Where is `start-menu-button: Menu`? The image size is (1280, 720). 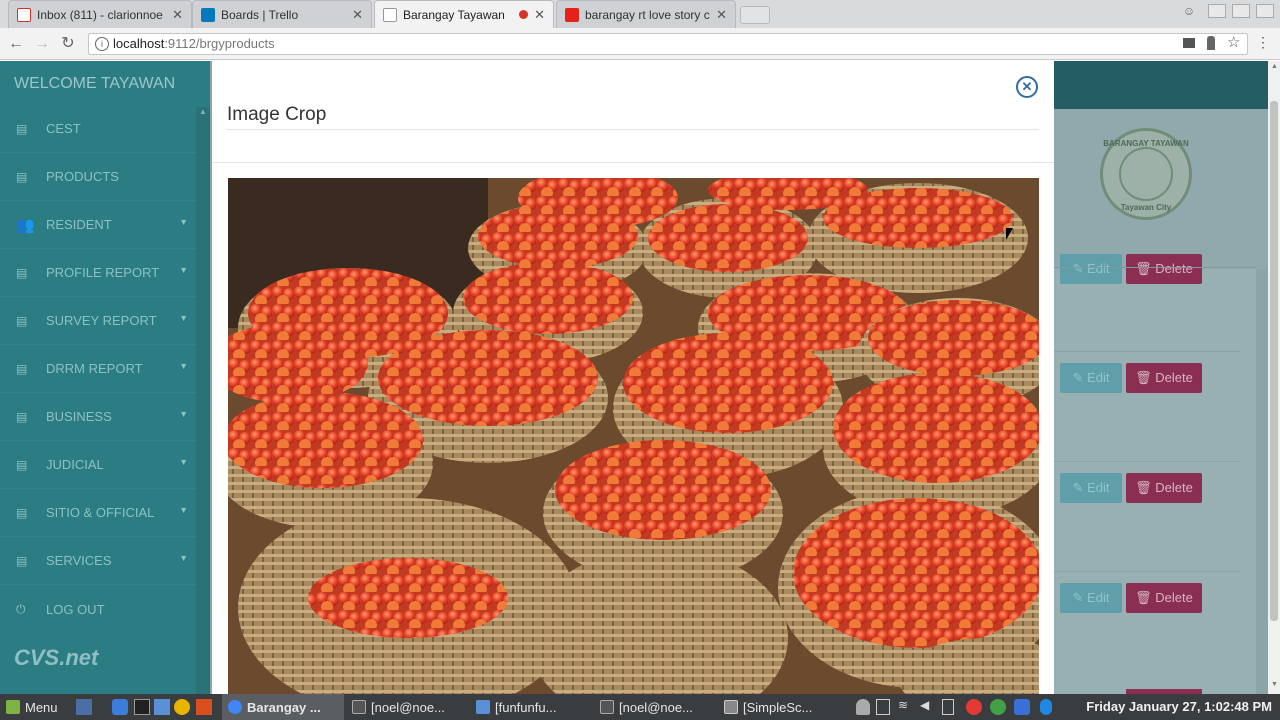 start-menu-button: Menu is located at coordinates (32, 707).